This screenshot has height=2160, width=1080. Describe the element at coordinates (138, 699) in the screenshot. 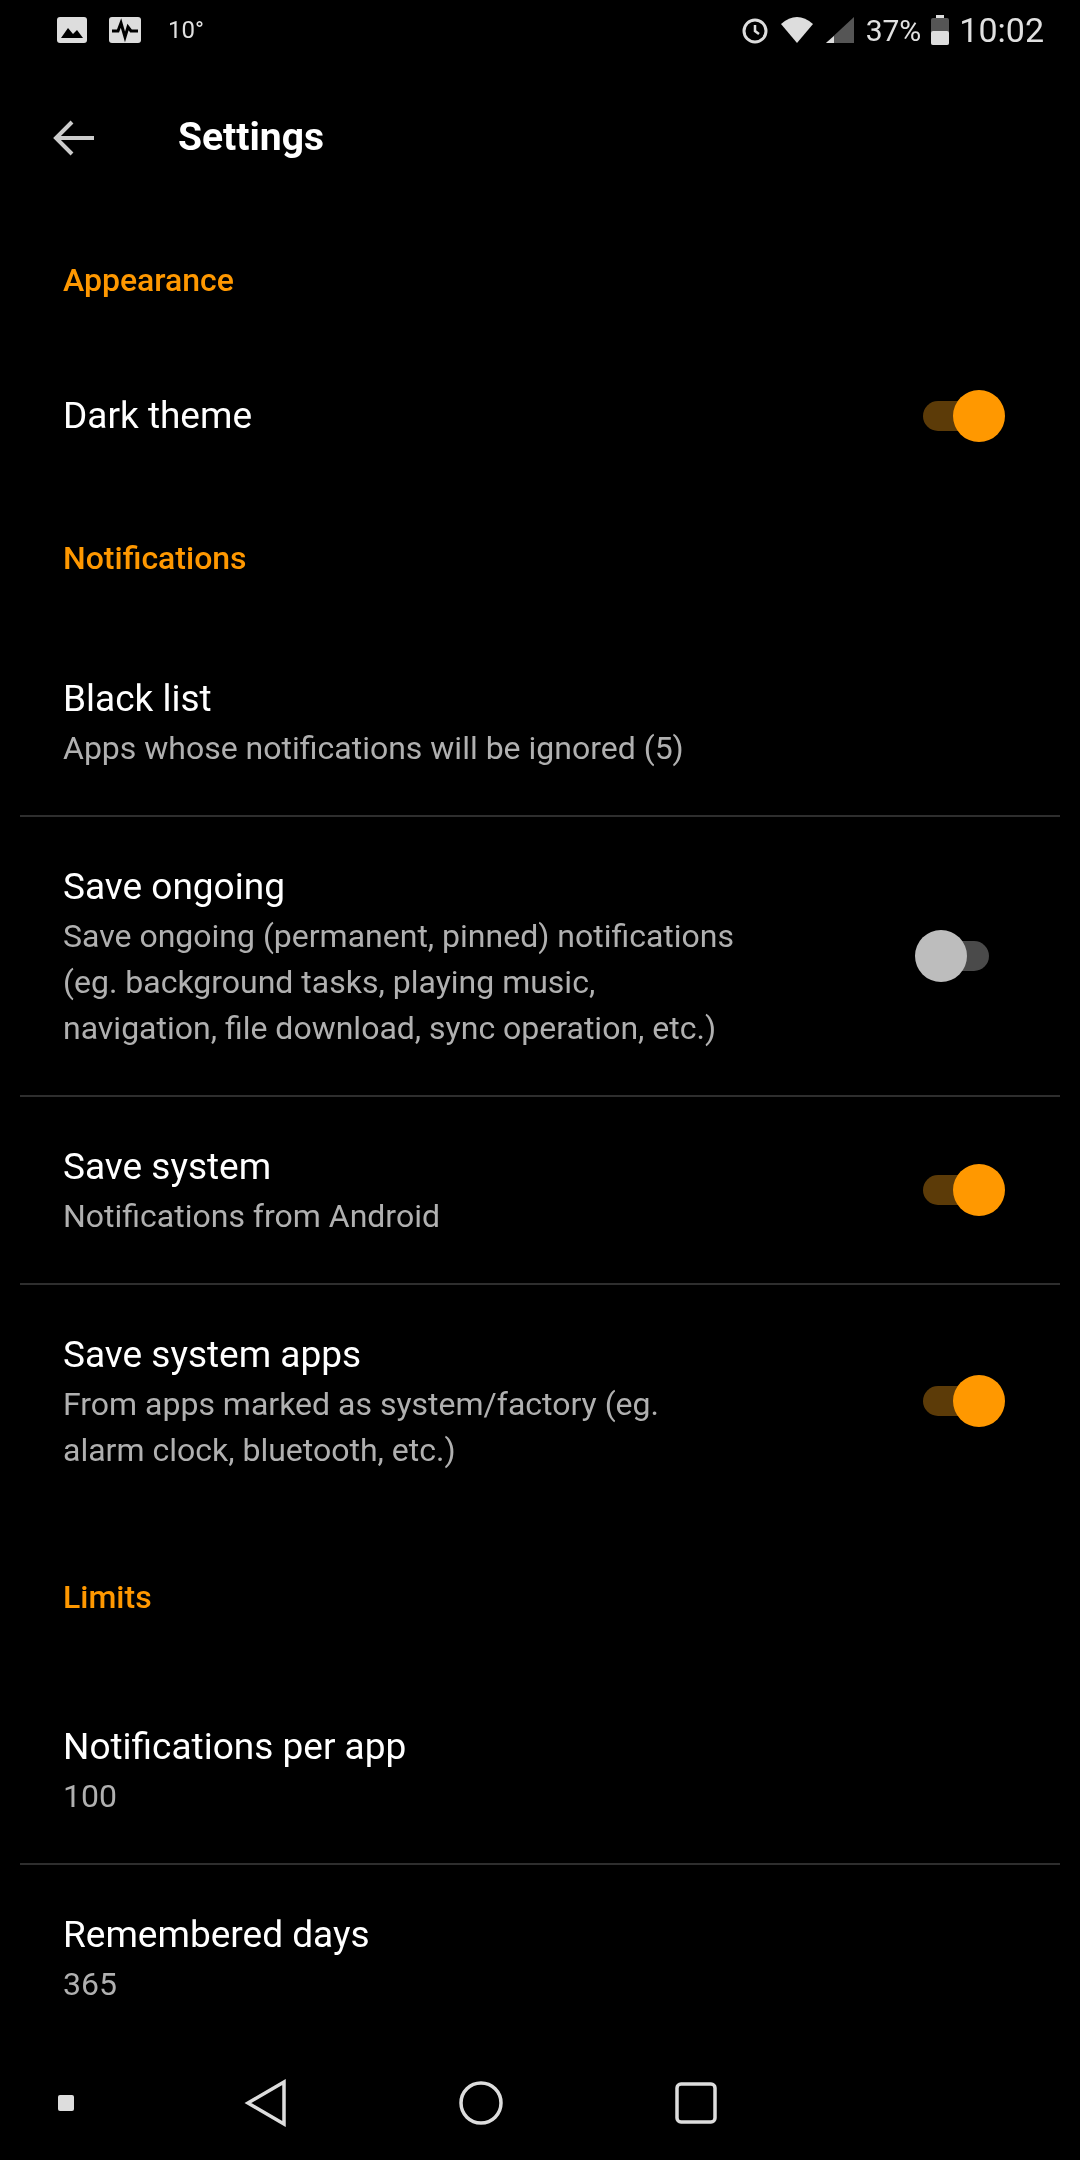

I see `item-title: Black list` at that location.